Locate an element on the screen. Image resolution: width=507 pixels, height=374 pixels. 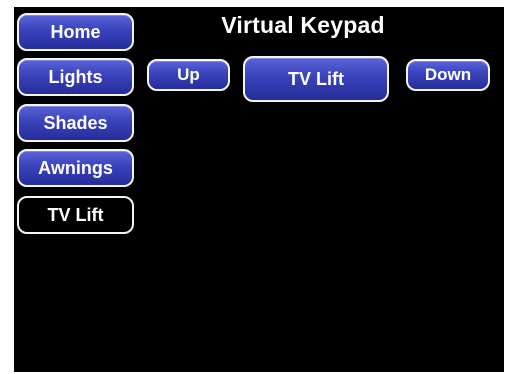
down-button-label: Down is located at coordinates (448, 74).